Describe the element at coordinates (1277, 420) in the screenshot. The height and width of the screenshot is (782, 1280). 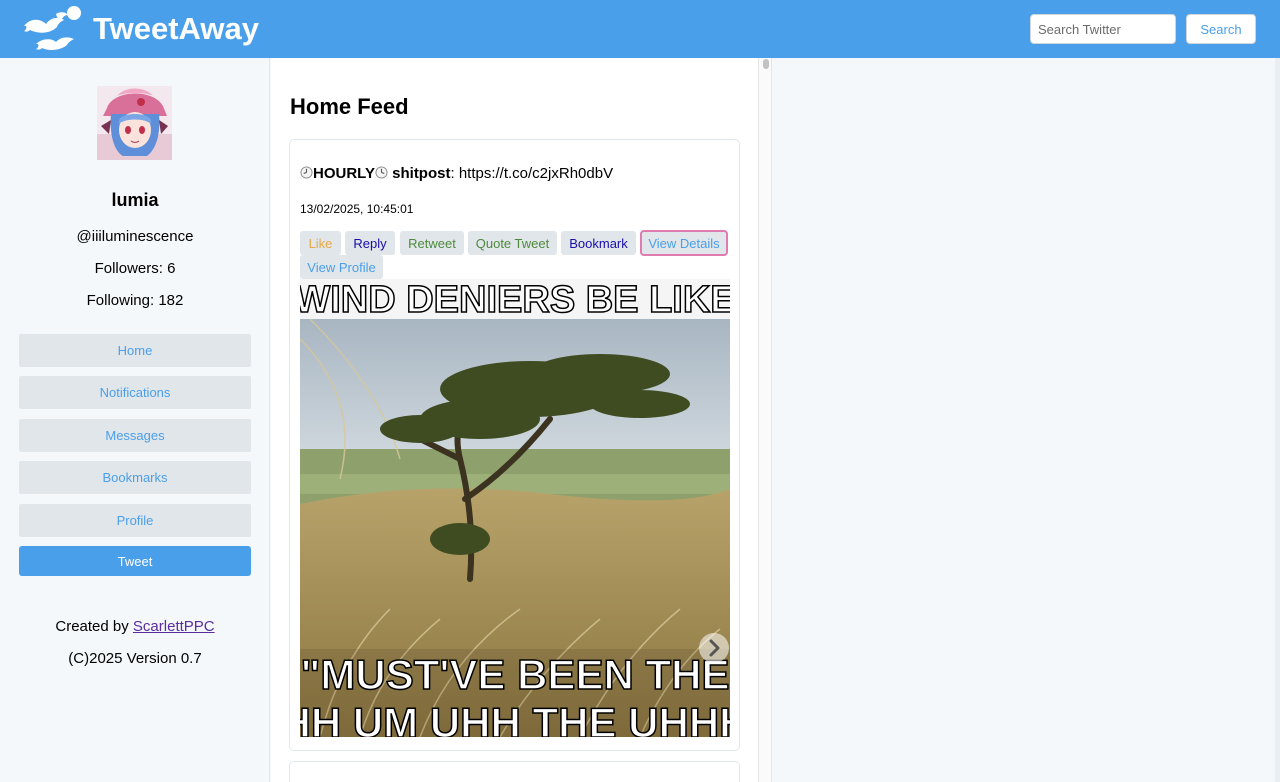
I see `window-right-edge` at that location.